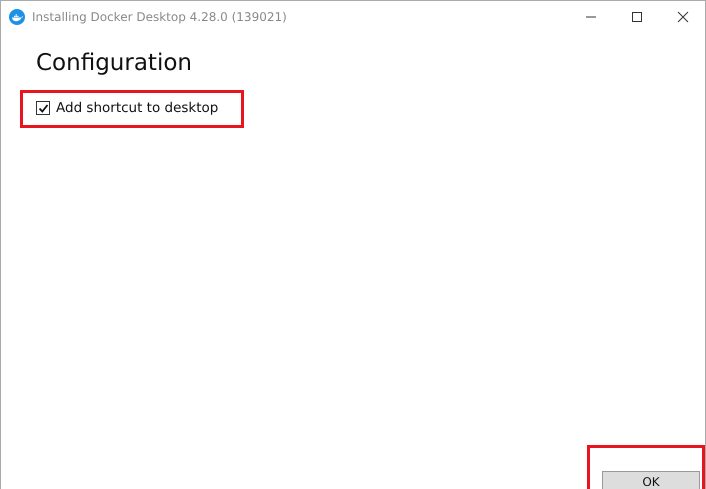 Image resolution: width=706 pixels, height=489 pixels. What do you see at coordinates (683, 16) in the screenshot?
I see `close-icon` at bounding box center [683, 16].